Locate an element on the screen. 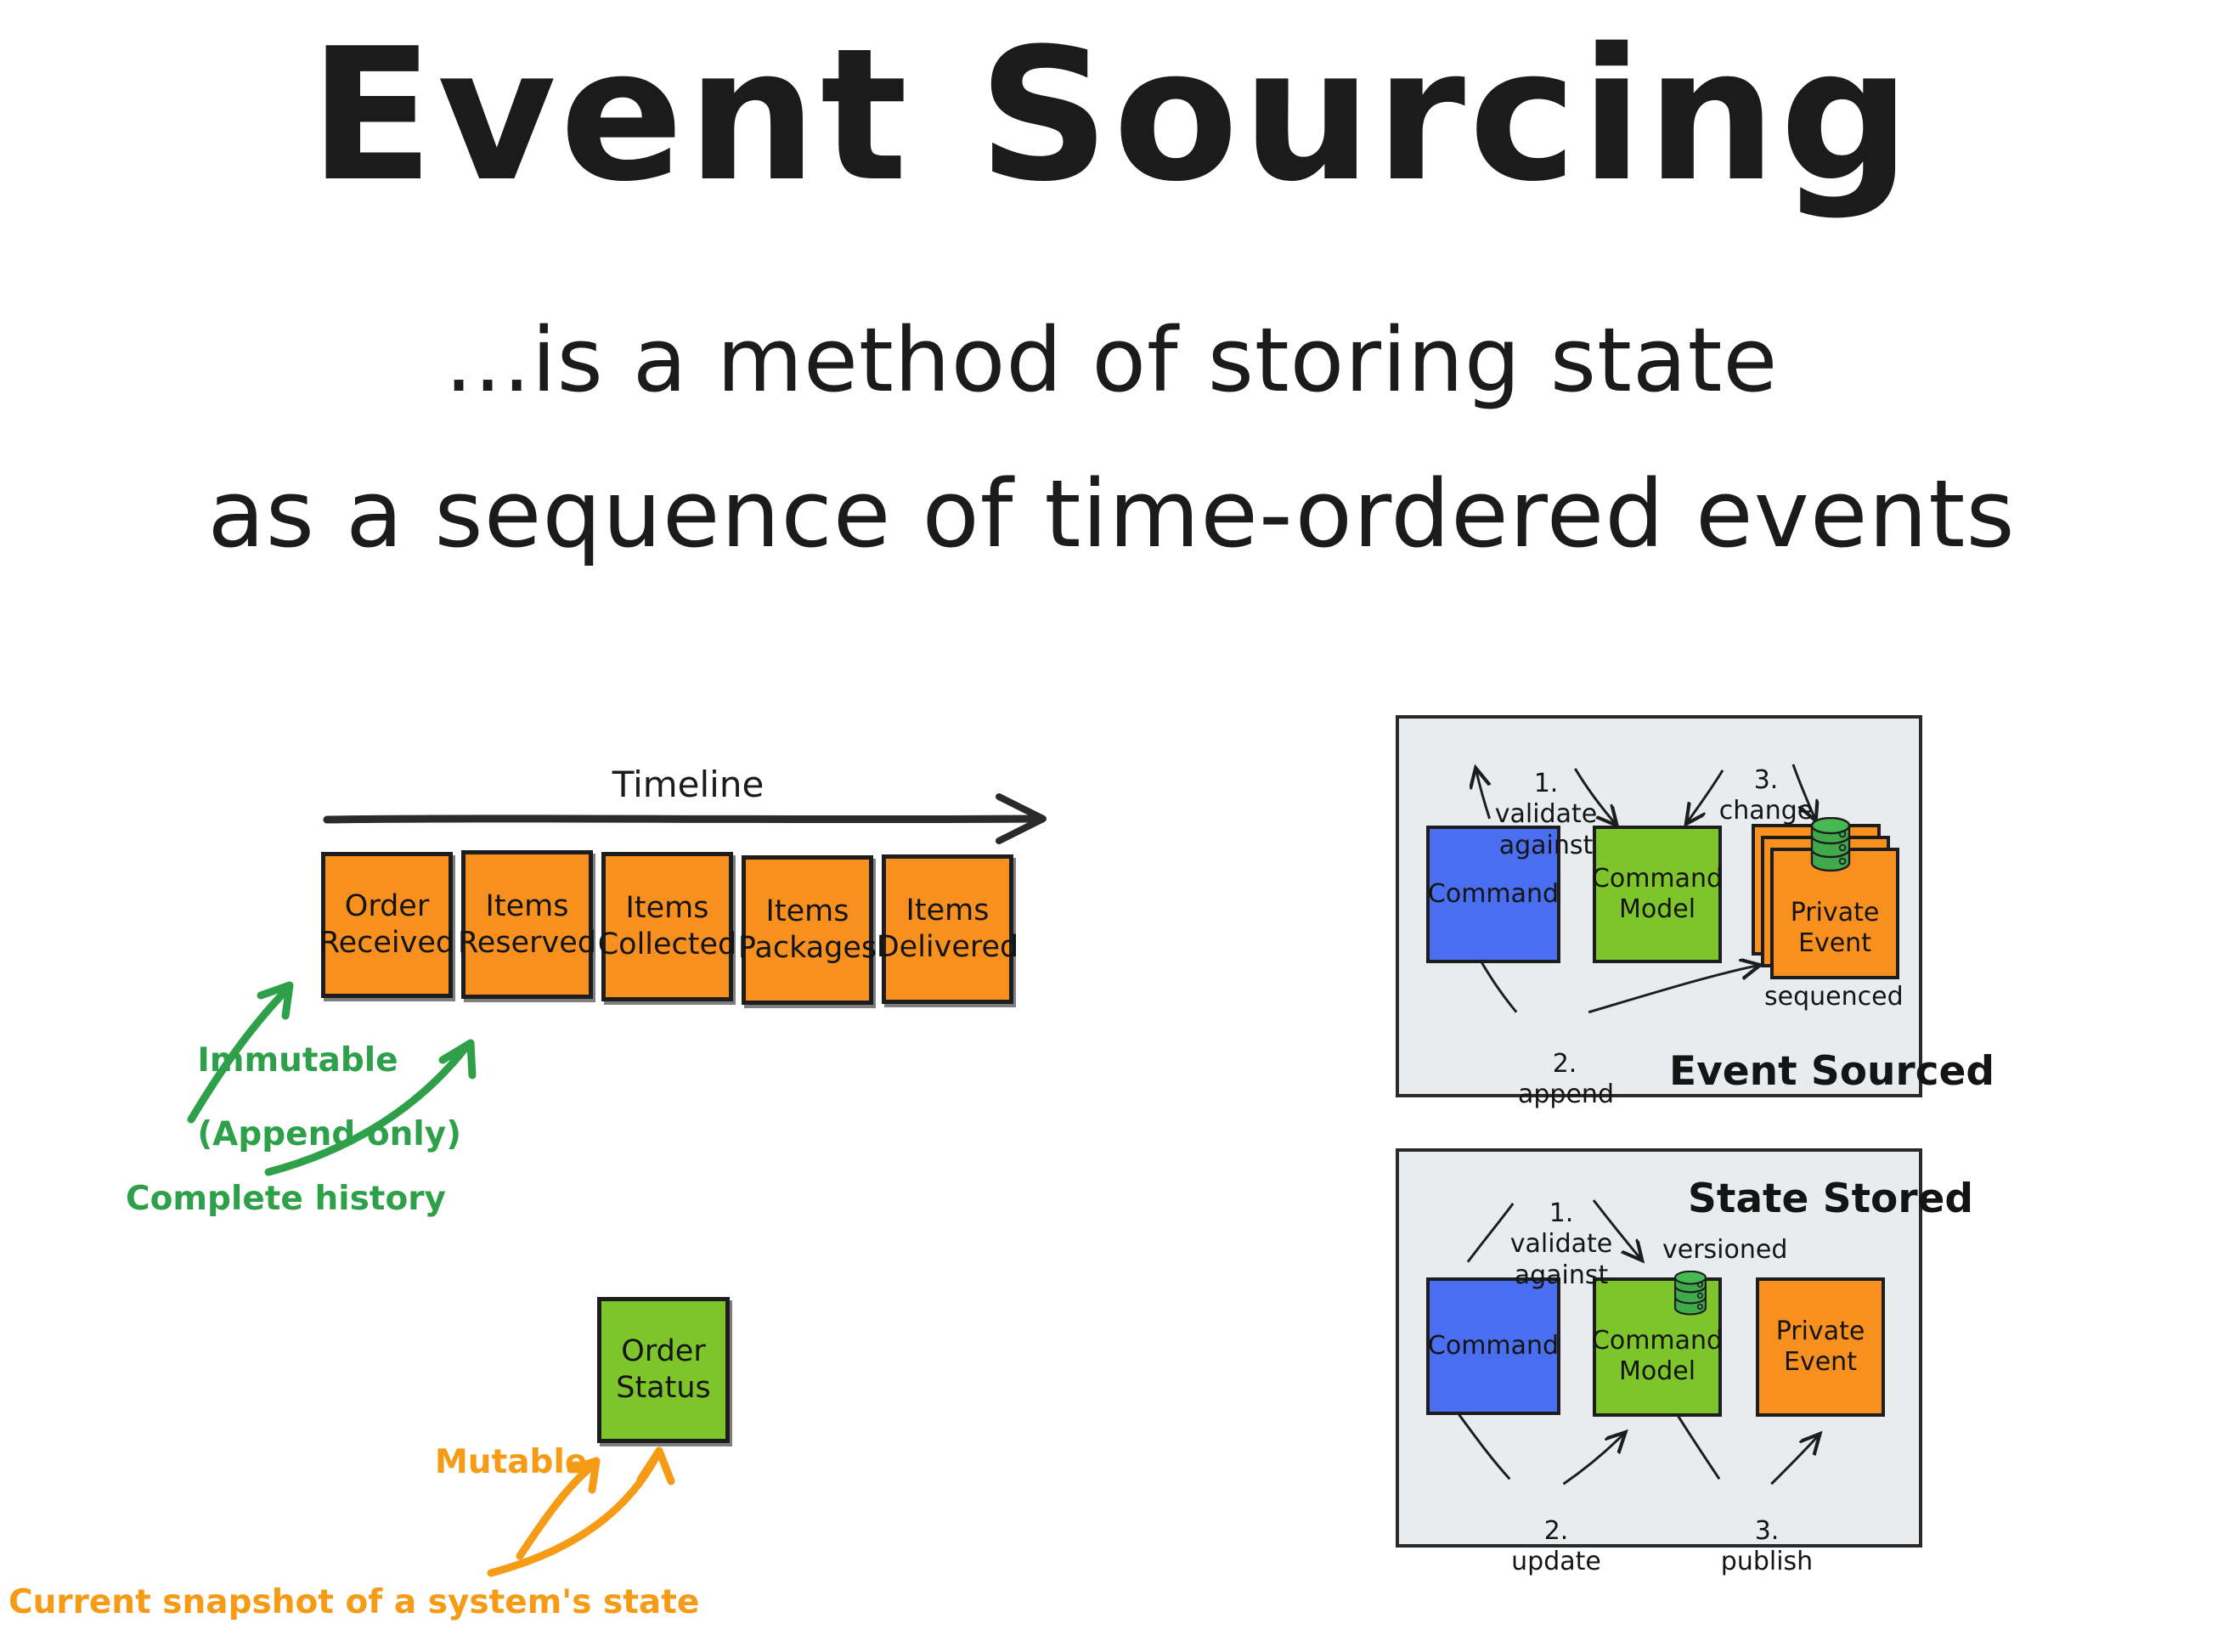 The width and height of the screenshot is (2223, 1652). annotation-immutable-line1: Immutable is located at coordinates (297, 1060).